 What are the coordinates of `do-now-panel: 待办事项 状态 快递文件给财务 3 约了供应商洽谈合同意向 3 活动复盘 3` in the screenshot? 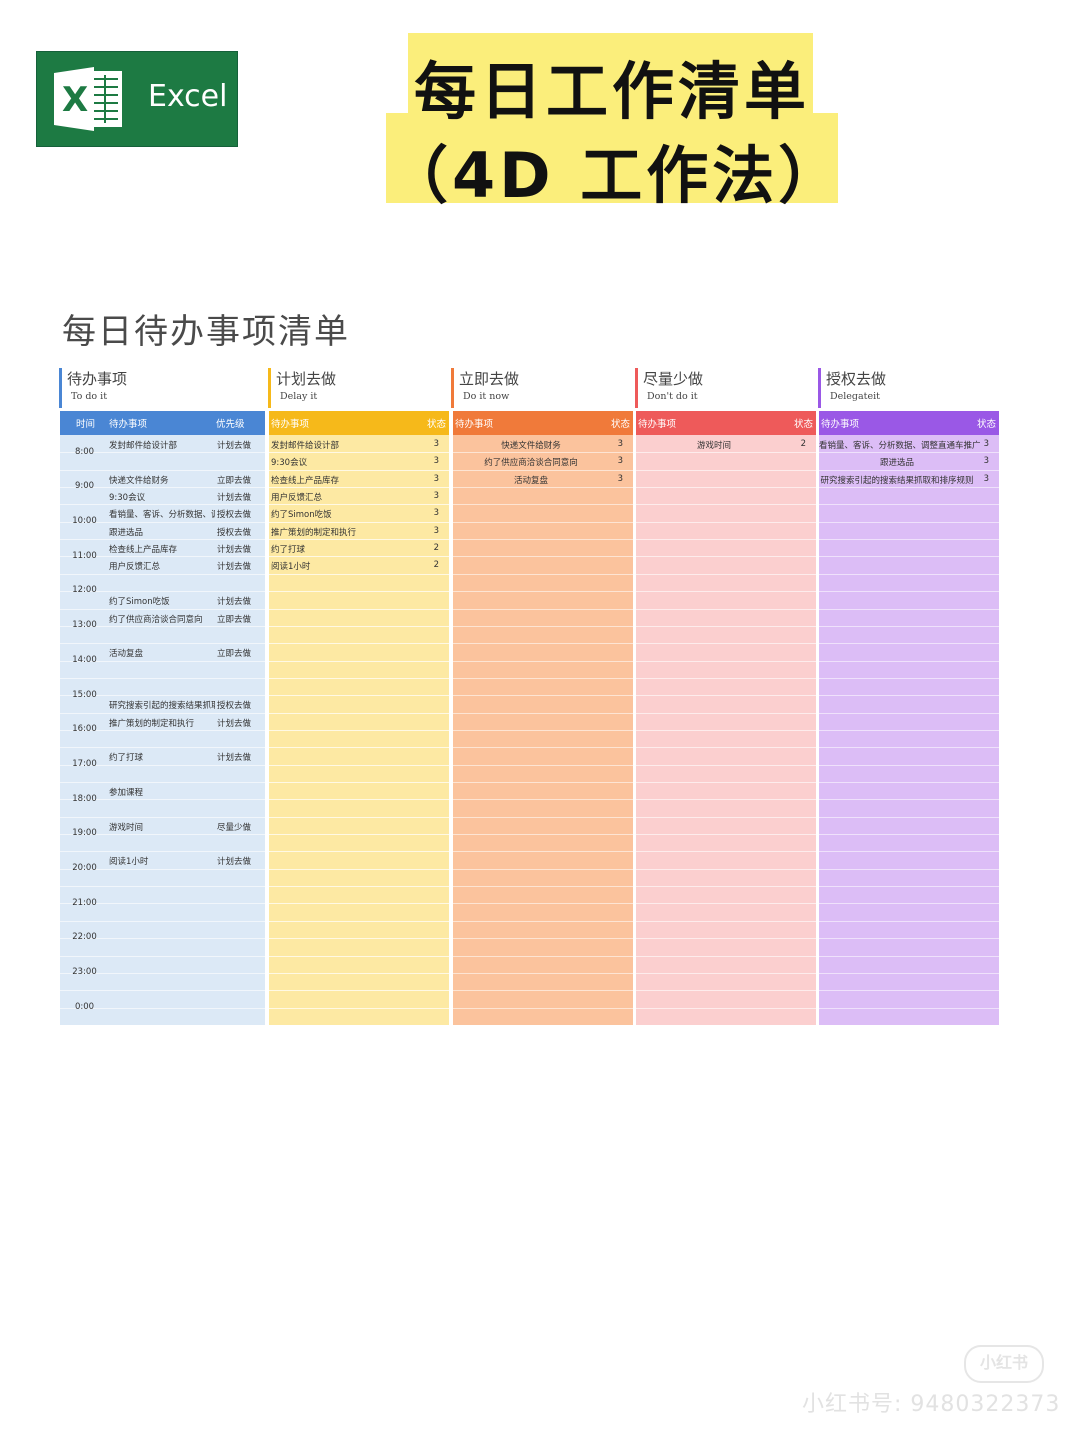 It's located at (543, 718).